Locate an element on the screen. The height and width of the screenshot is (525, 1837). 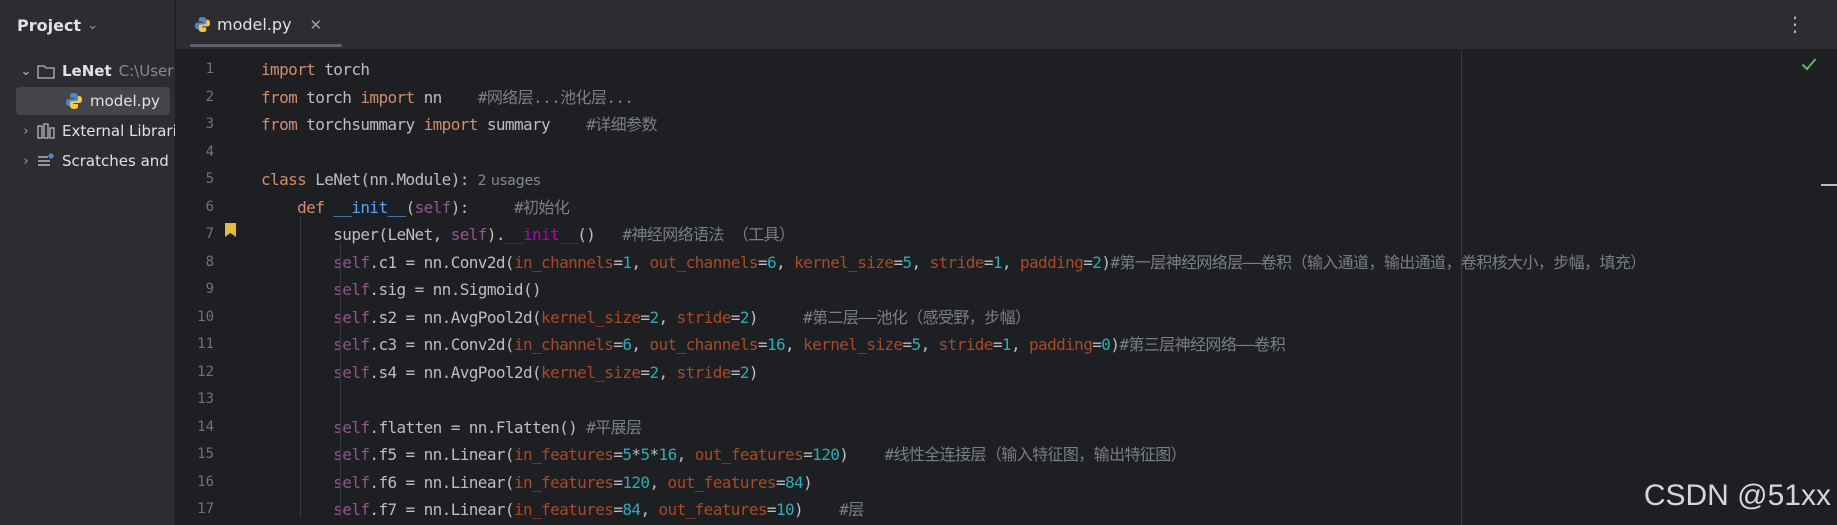
code-token: 84 is located at coordinates (794, 482).